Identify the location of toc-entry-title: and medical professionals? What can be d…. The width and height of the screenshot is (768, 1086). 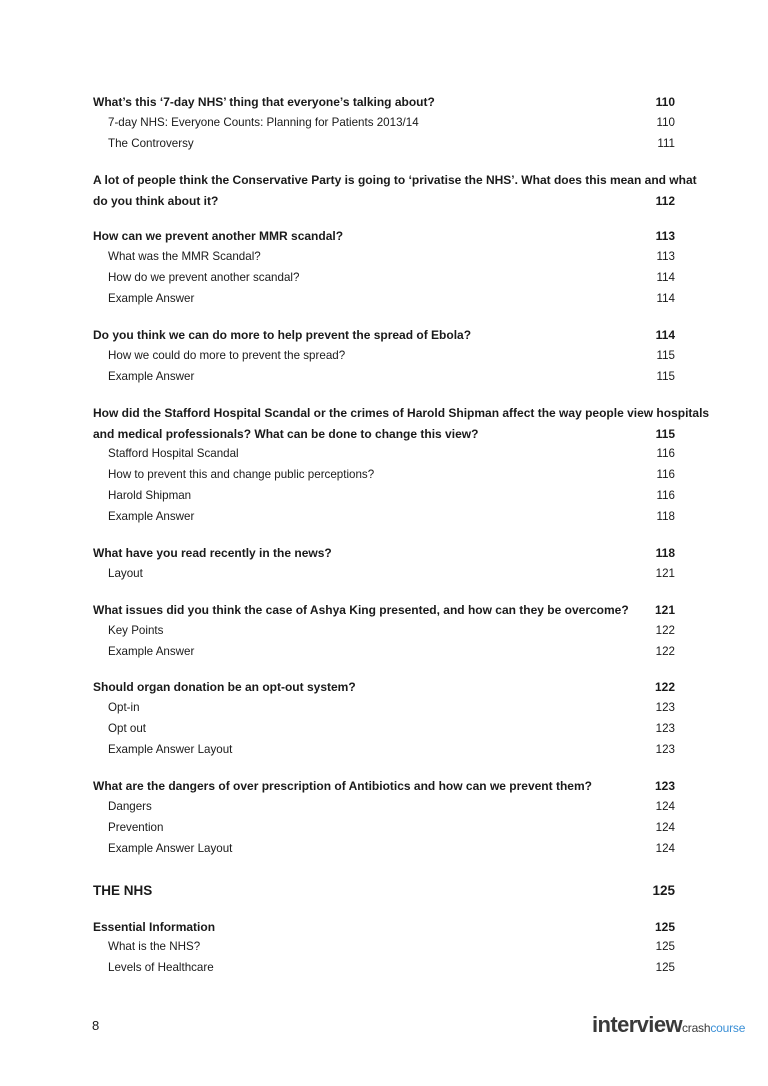
(286, 433).